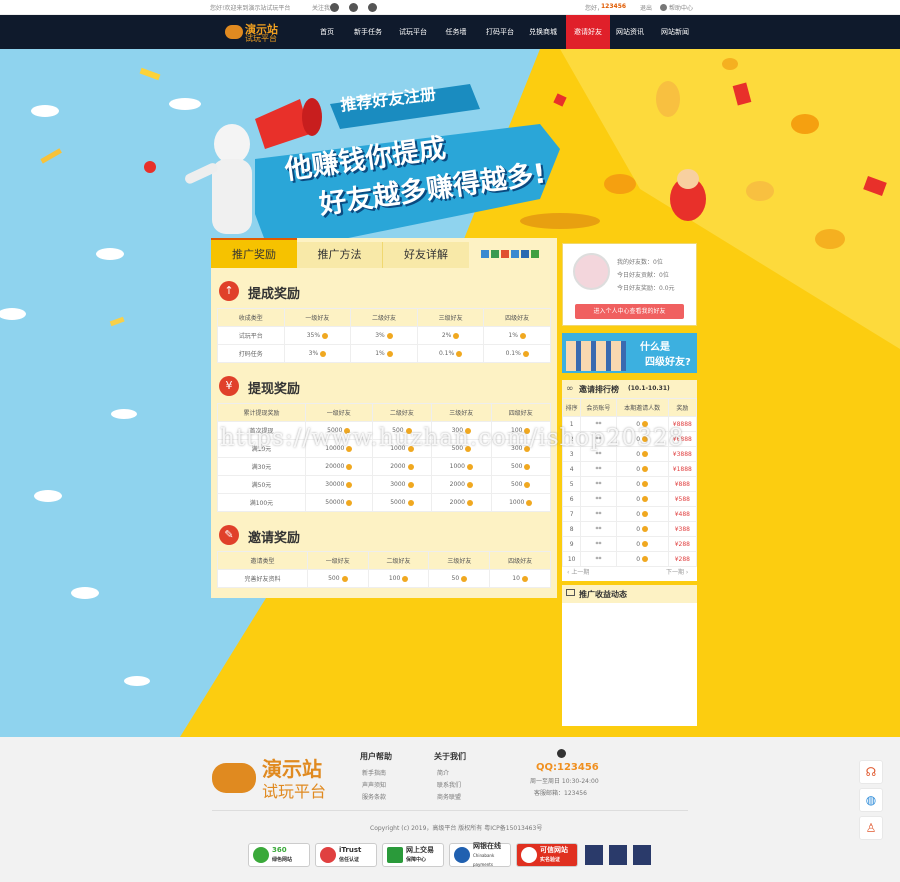 This screenshot has height=882, width=900. Describe the element at coordinates (229, 535) in the screenshot. I see `pencil-icon: ✎` at that location.